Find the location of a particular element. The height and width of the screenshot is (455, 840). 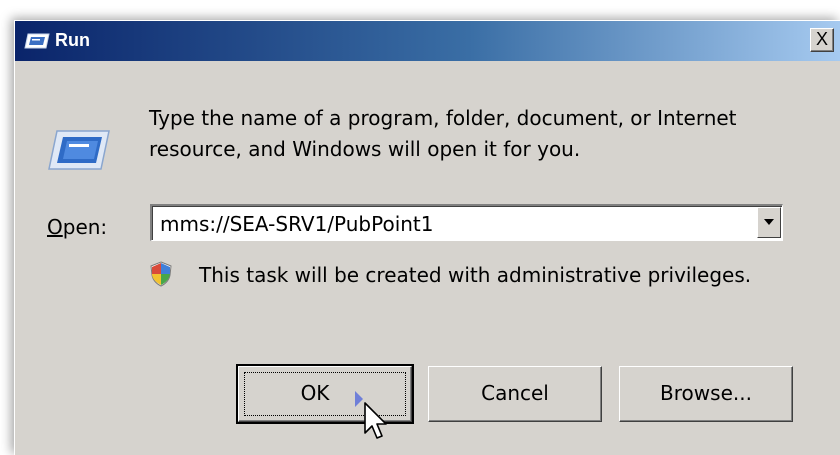

mouse-pointer-icon is located at coordinates (371, 415).